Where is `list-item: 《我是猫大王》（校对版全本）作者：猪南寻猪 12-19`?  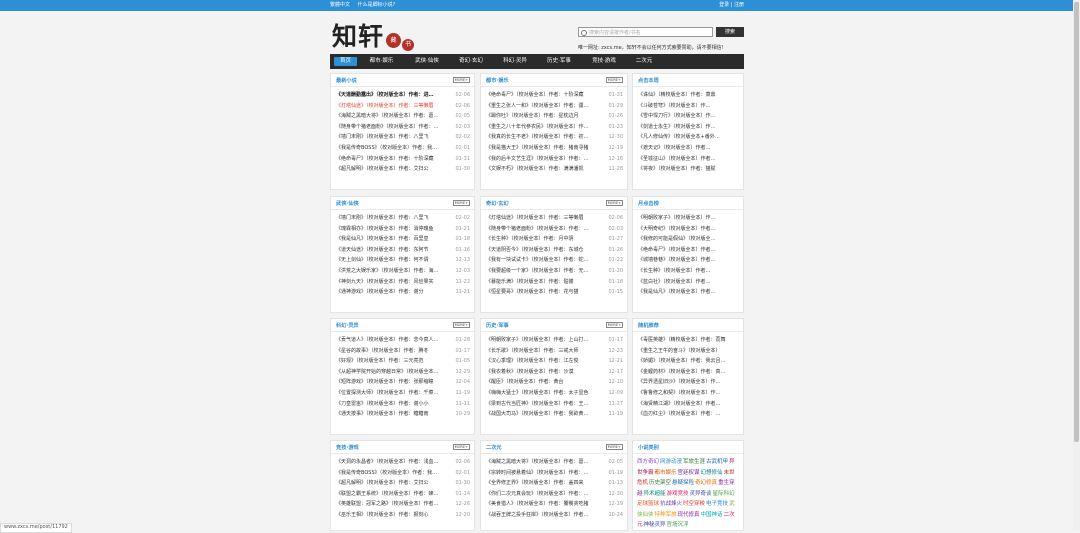 list-item: 《我是猫大王》（校对版全本）作者：猪南寻猪 12-19 is located at coordinates (554, 148).